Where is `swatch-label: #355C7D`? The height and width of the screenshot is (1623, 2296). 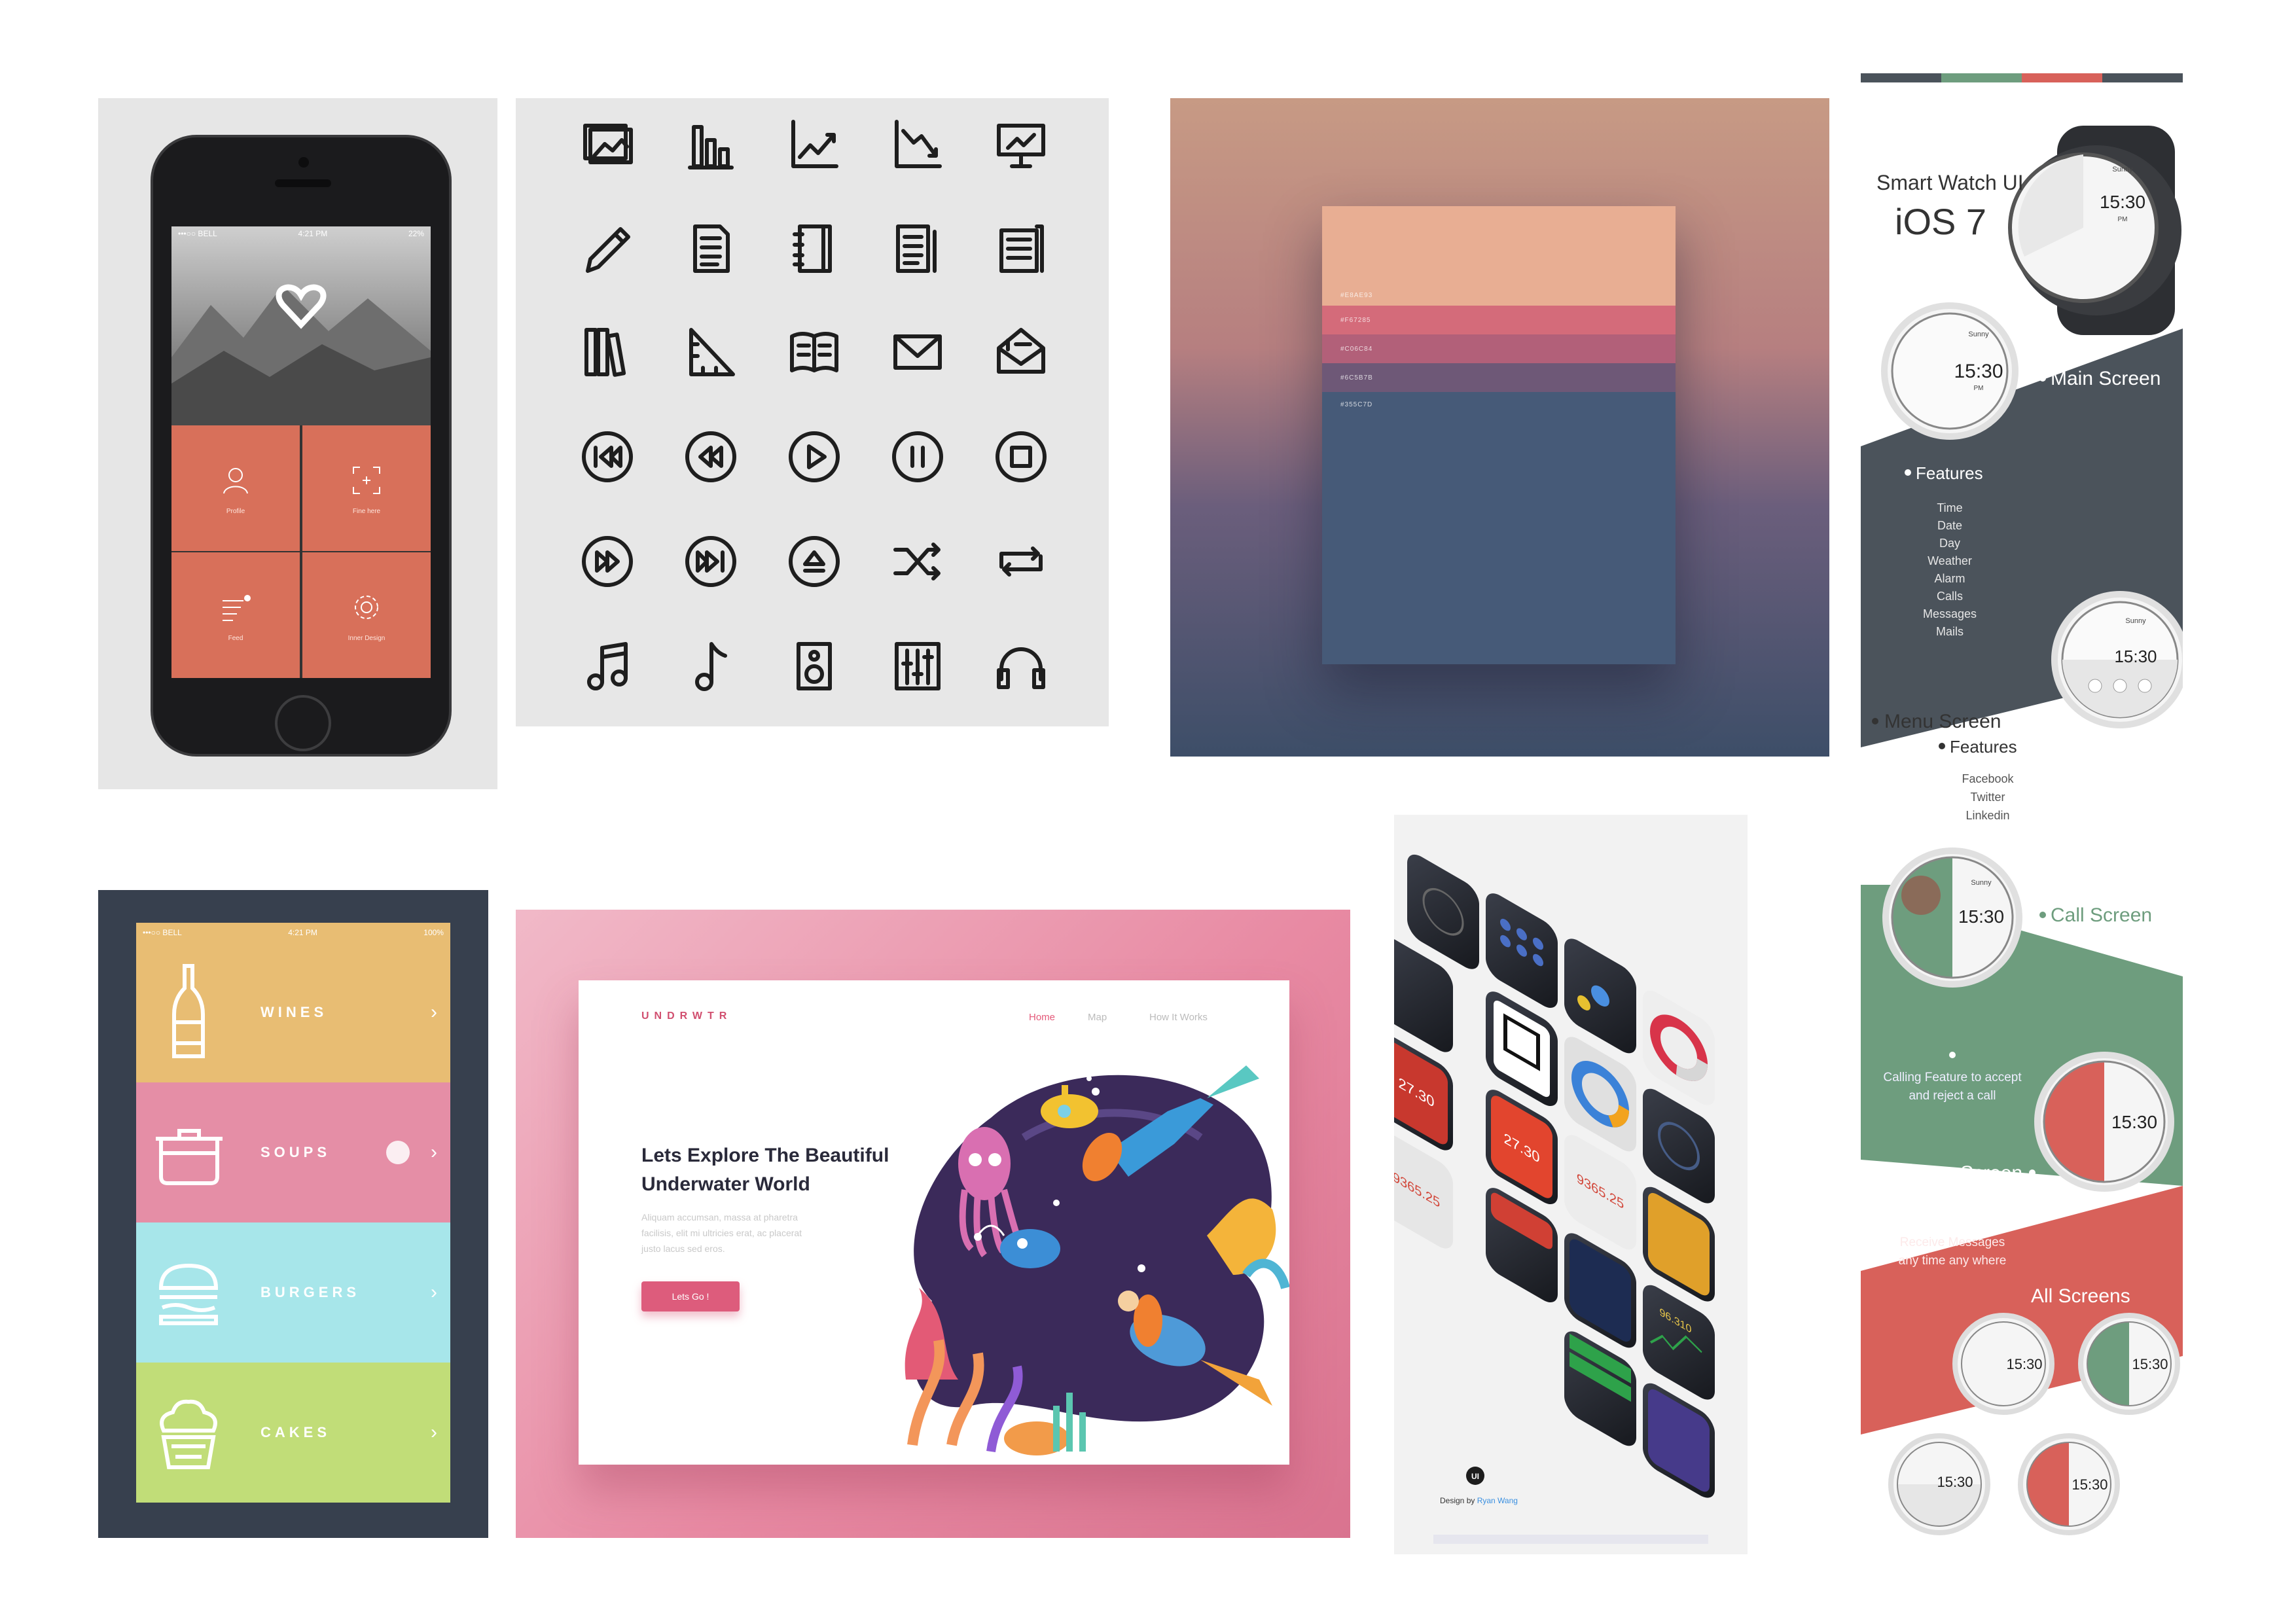 swatch-label: #355C7D is located at coordinates (1356, 405).